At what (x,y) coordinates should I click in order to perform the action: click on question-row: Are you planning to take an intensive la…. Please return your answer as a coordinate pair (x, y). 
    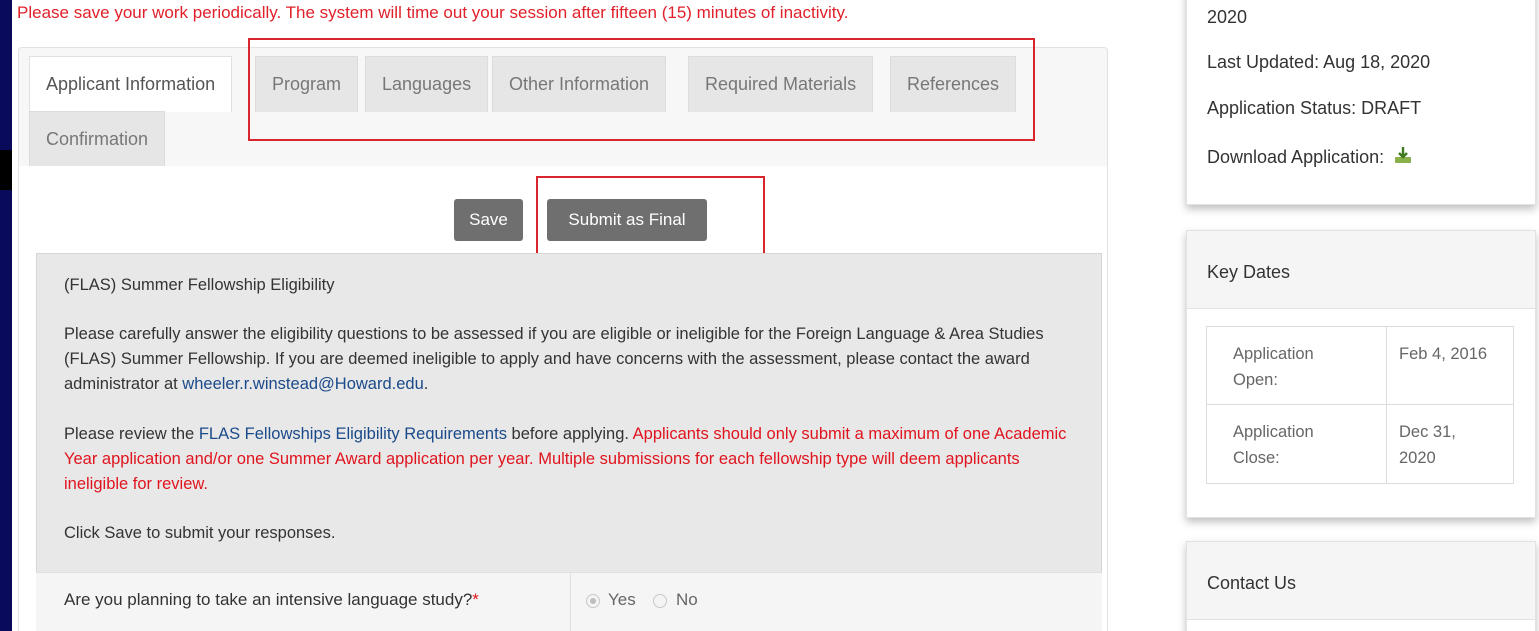
    Looking at the image, I should click on (569, 601).